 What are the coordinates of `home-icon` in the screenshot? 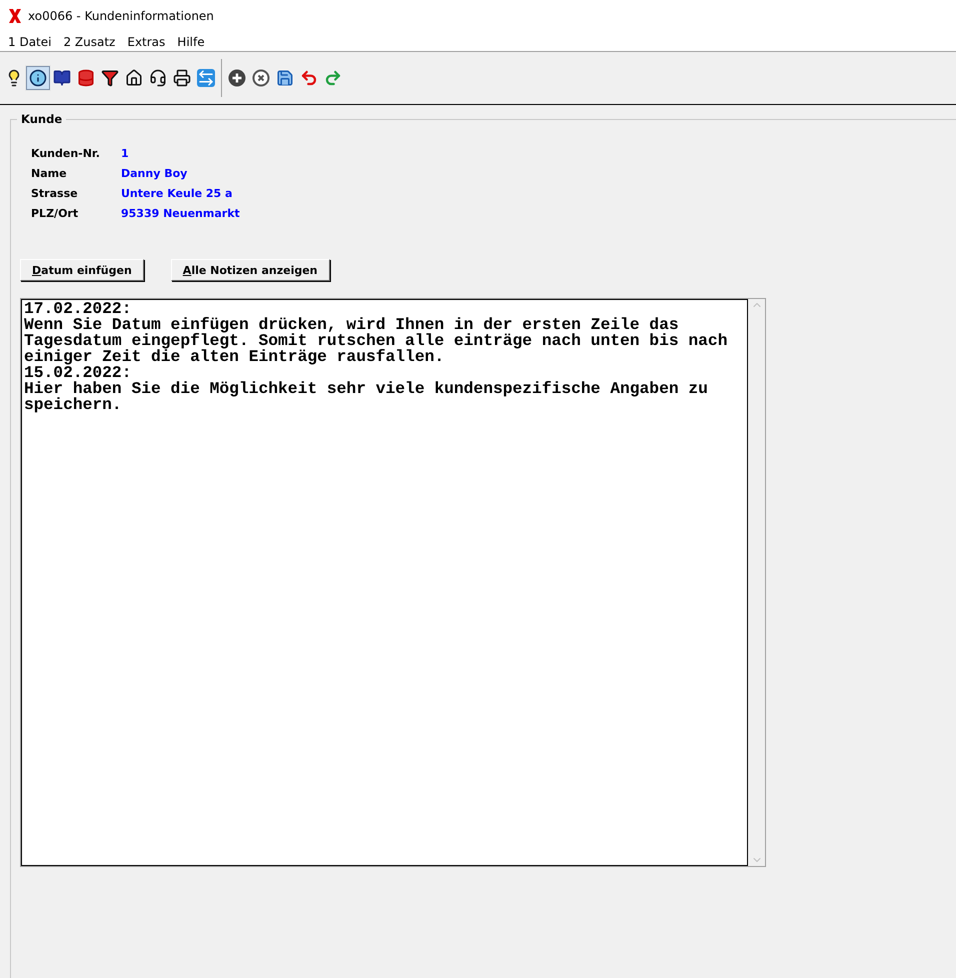 It's located at (134, 78).